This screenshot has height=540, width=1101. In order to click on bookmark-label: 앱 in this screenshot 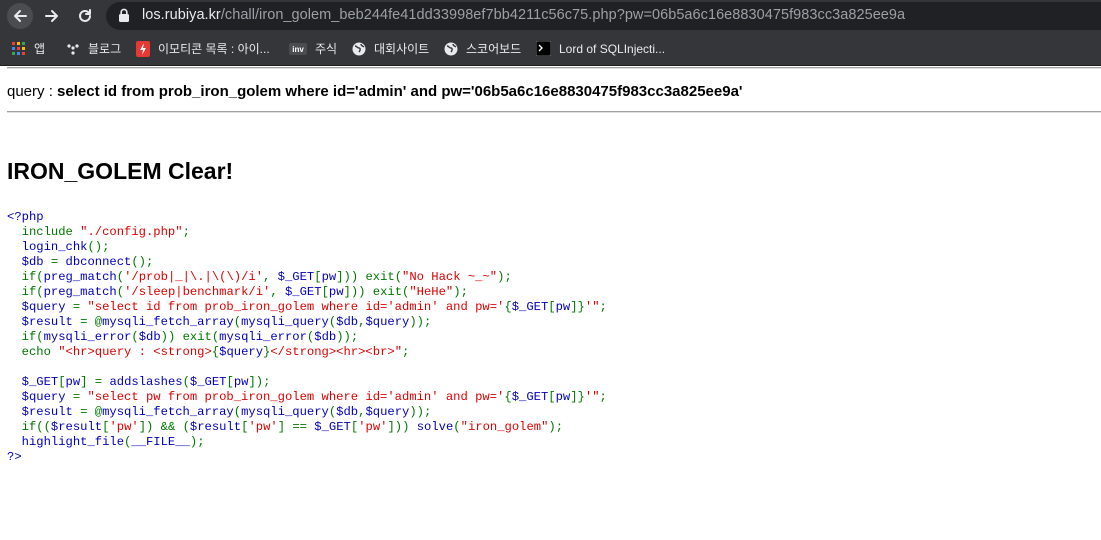, I will do `click(40, 49)`.